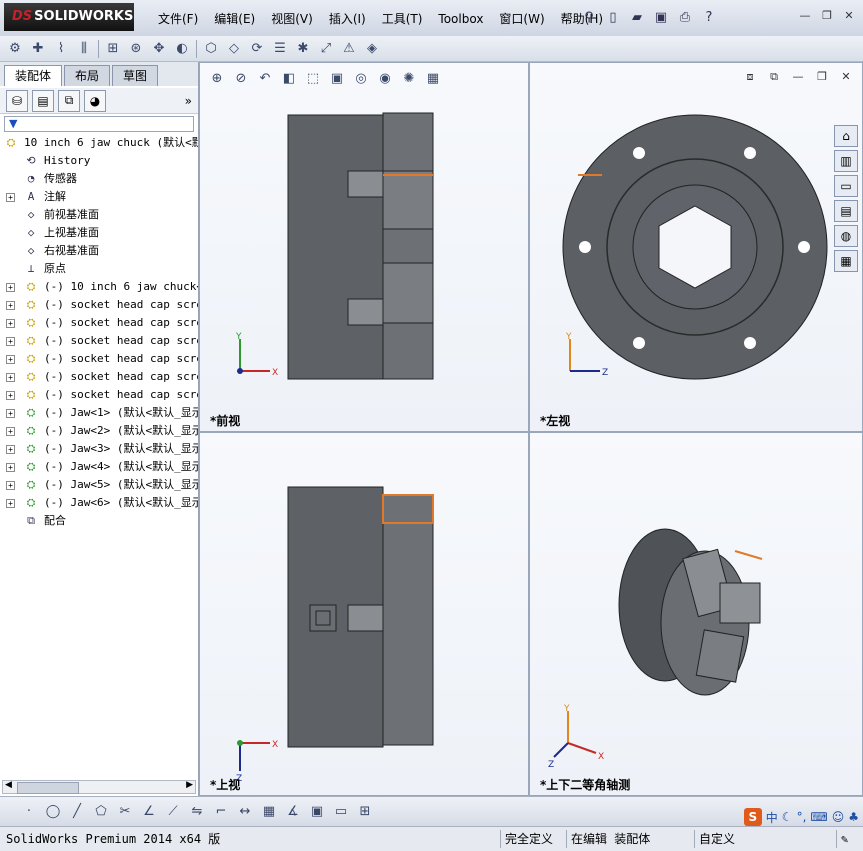 This screenshot has height=851, width=863. What do you see at coordinates (818, 817) in the screenshot?
I see `keyboard-icon: ⌨` at bounding box center [818, 817].